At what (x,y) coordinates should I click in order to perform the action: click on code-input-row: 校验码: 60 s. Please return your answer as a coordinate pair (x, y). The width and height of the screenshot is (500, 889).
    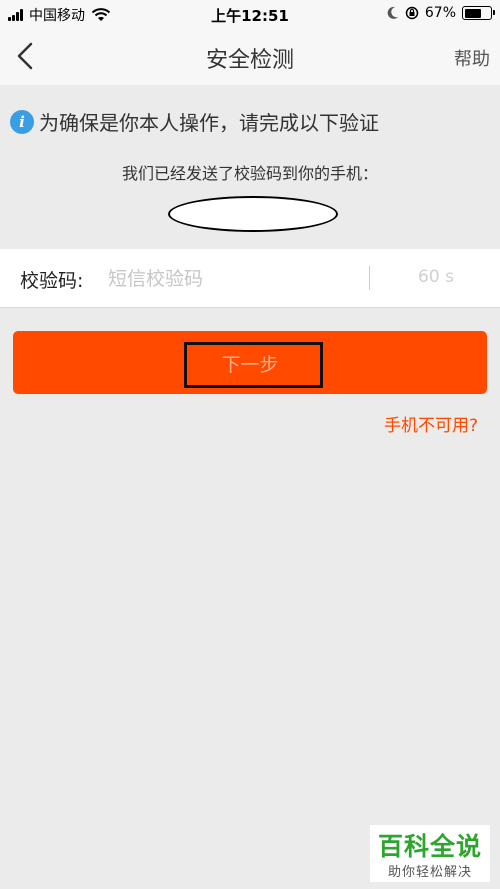
    Looking at the image, I should click on (250, 278).